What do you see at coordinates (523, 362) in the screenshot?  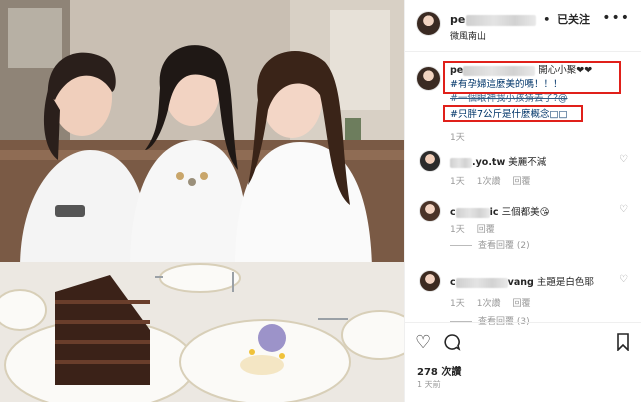 I see `post-actions: ♡ 278 次讚 1 天前` at bounding box center [523, 362].